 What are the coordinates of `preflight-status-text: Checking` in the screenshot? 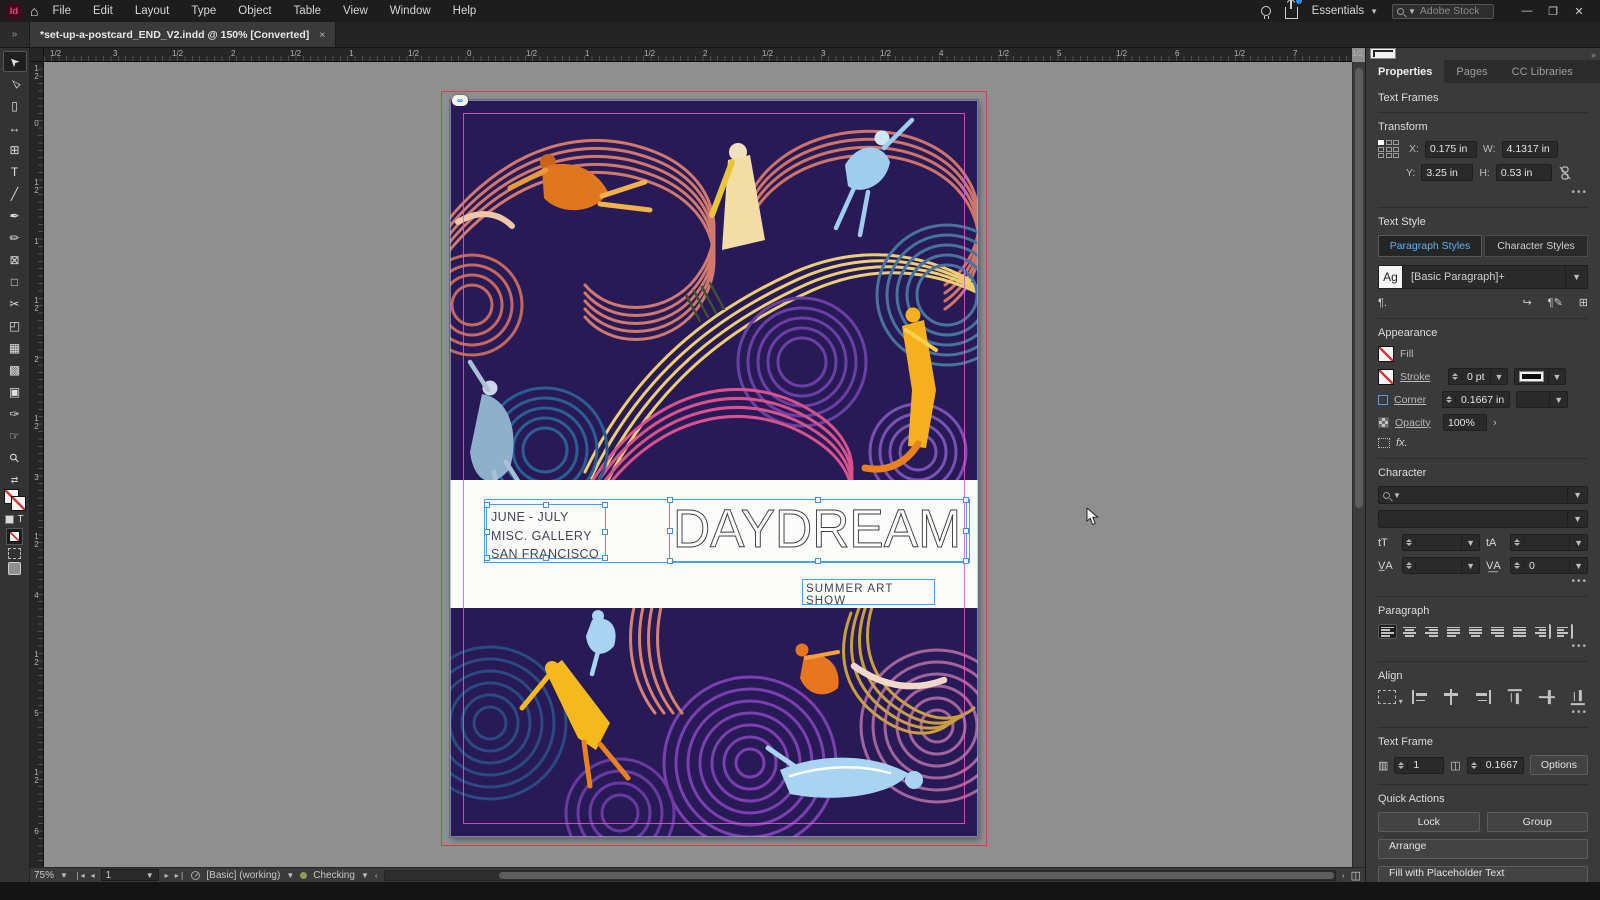 It's located at (334, 875).